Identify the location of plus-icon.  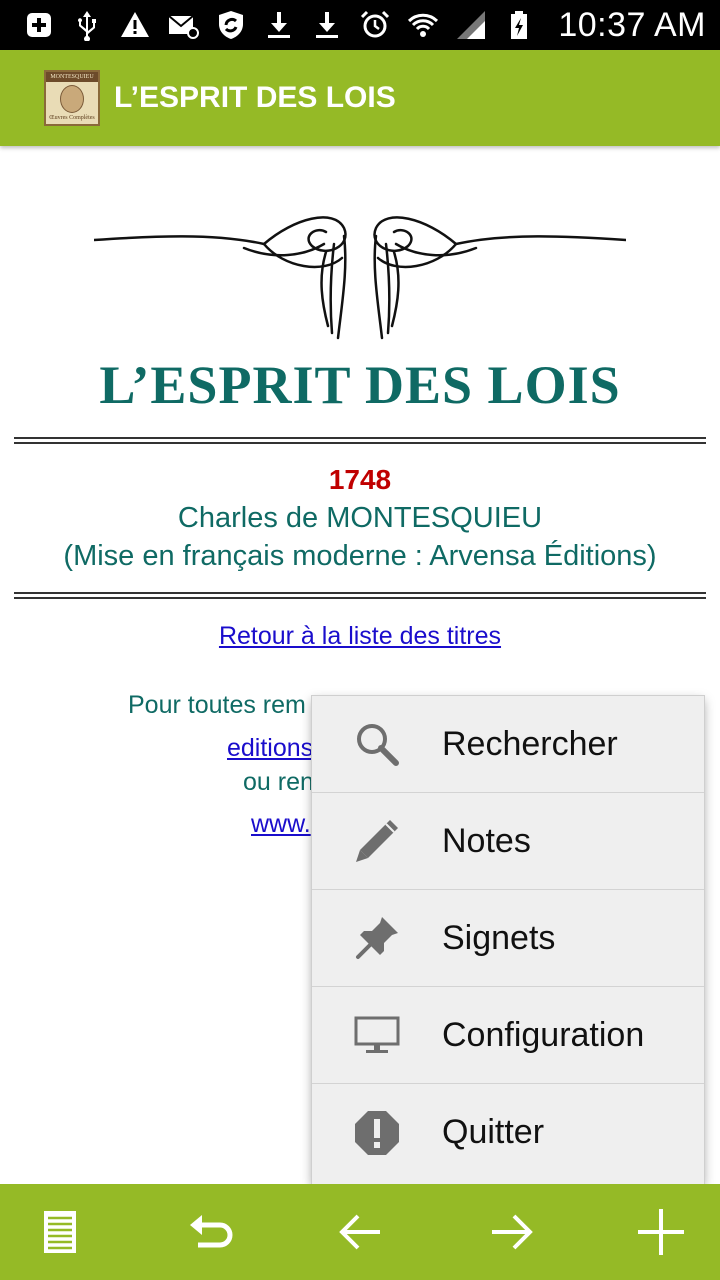
(661, 1232).